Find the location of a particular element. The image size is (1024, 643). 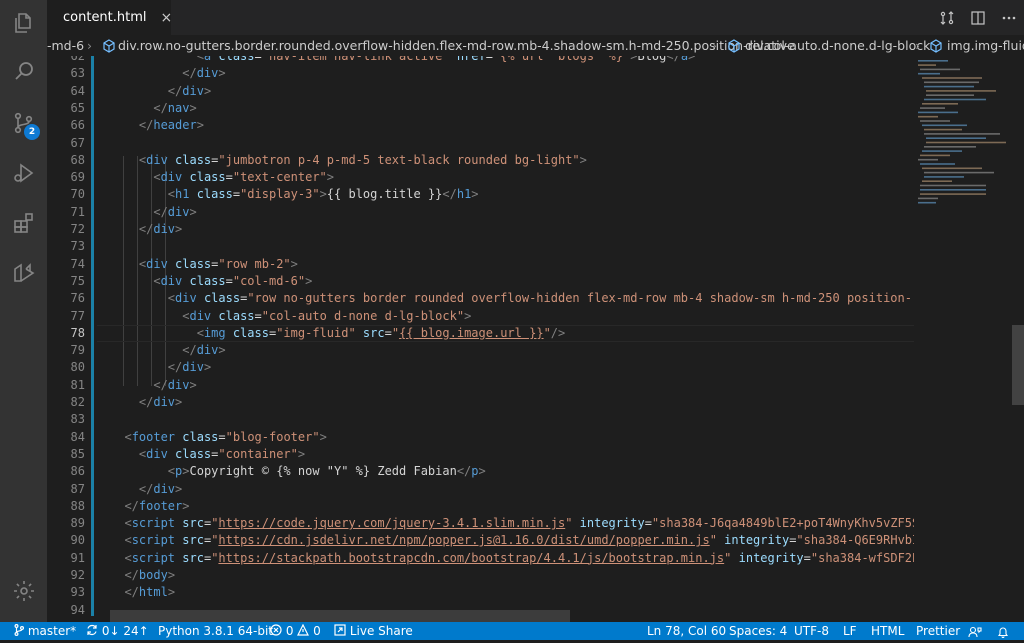

code-line: </header> is located at coordinates (157, 125).